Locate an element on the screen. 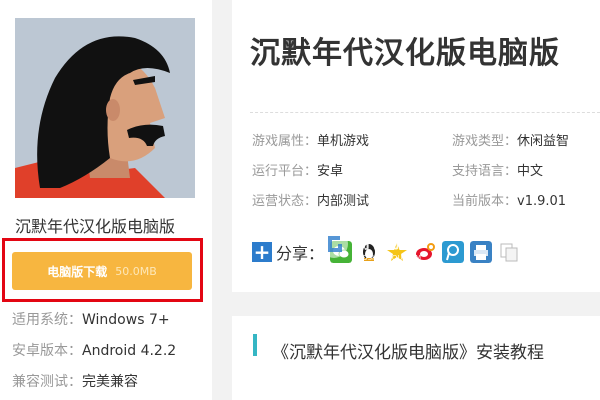 This screenshot has height=400, width=600. download-size-label: 50.0MB is located at coordinates (136, 271).